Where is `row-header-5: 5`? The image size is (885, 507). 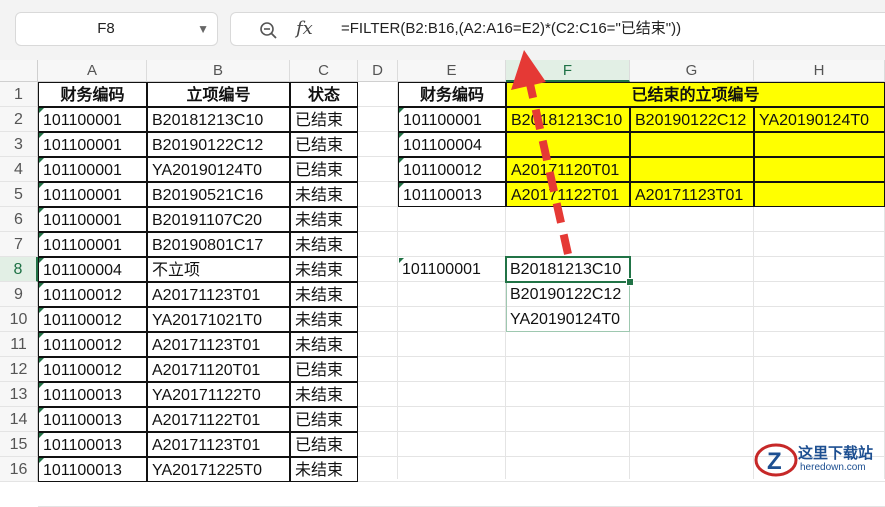 row-header-5: 5 is located at coordinates (19, 194).